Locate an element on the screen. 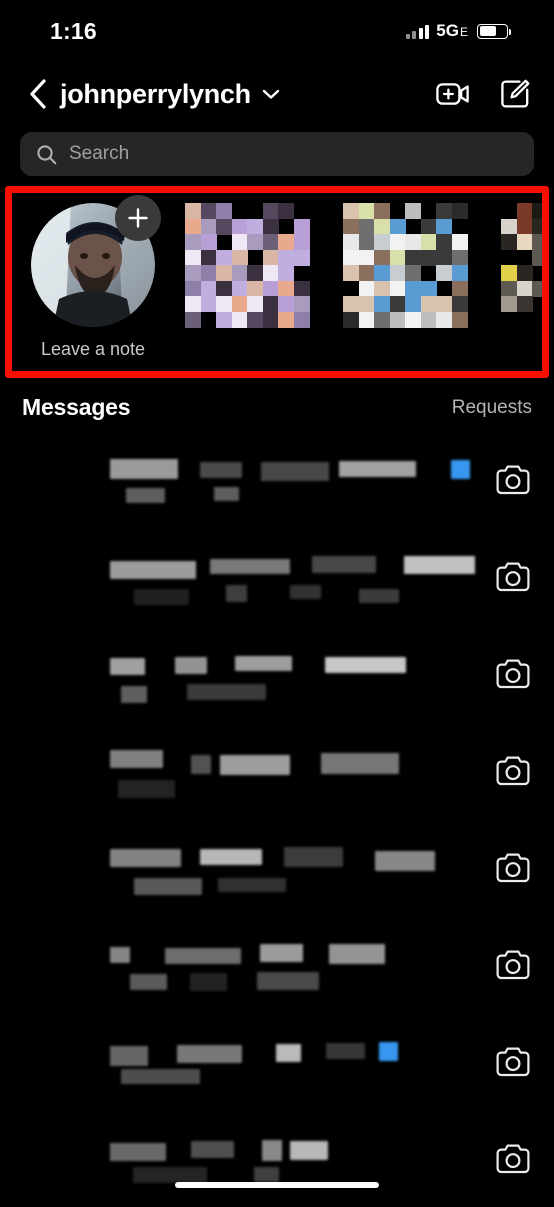  status-bar: 1:16 5GE is located at coordinates (277, 31).